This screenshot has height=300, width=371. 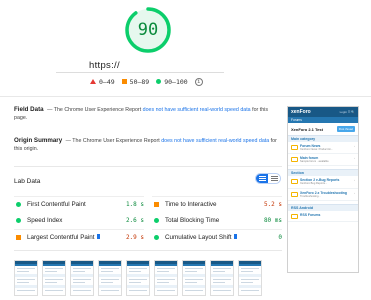 I want to click on preview-category: RSS Android, so click(x=323, y=207).